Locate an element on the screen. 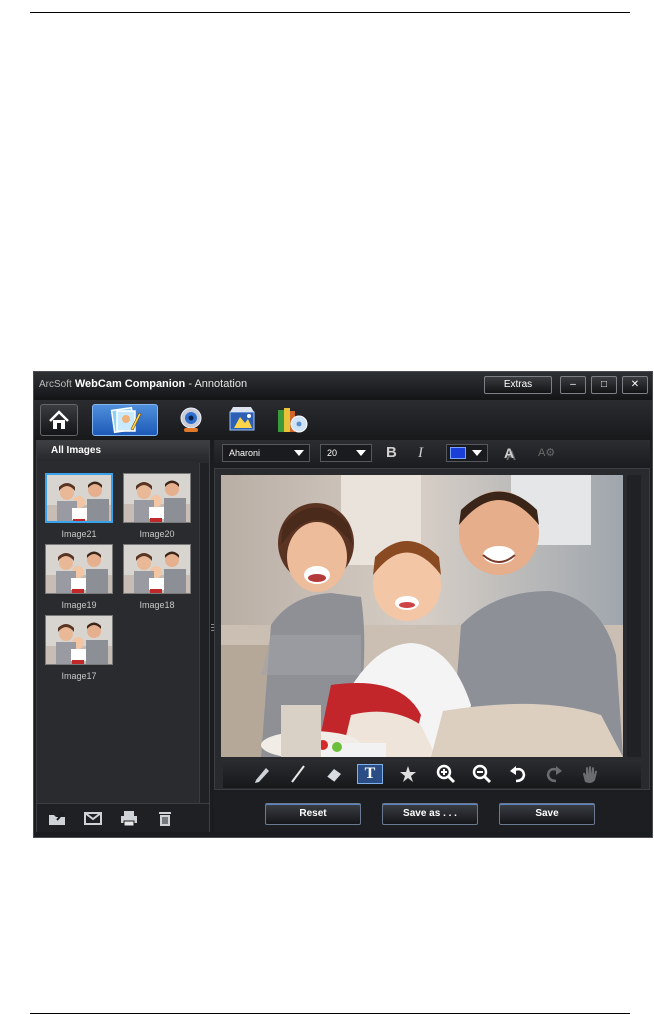  export-icon is located at coordinates (57, 818).